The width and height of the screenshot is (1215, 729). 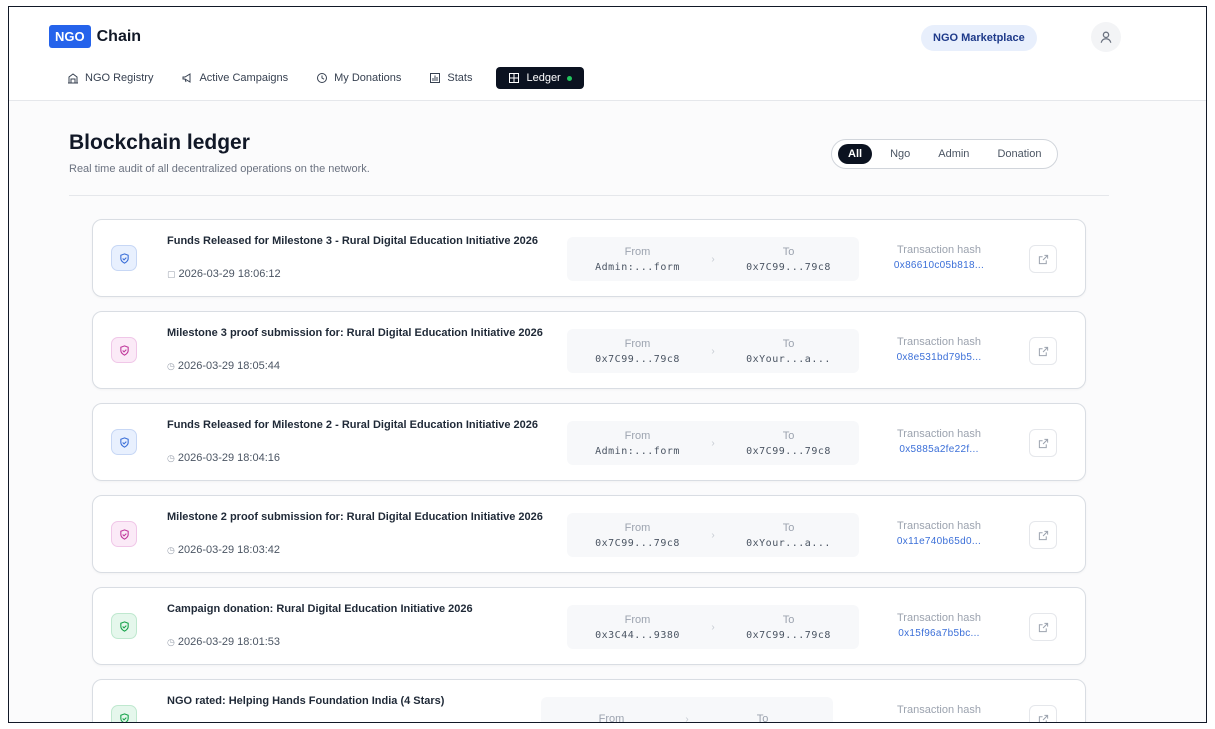 What do you see at coordinates (322, 78) in the screenshot?
I see `history-icon` at bounding box center [322, 78].